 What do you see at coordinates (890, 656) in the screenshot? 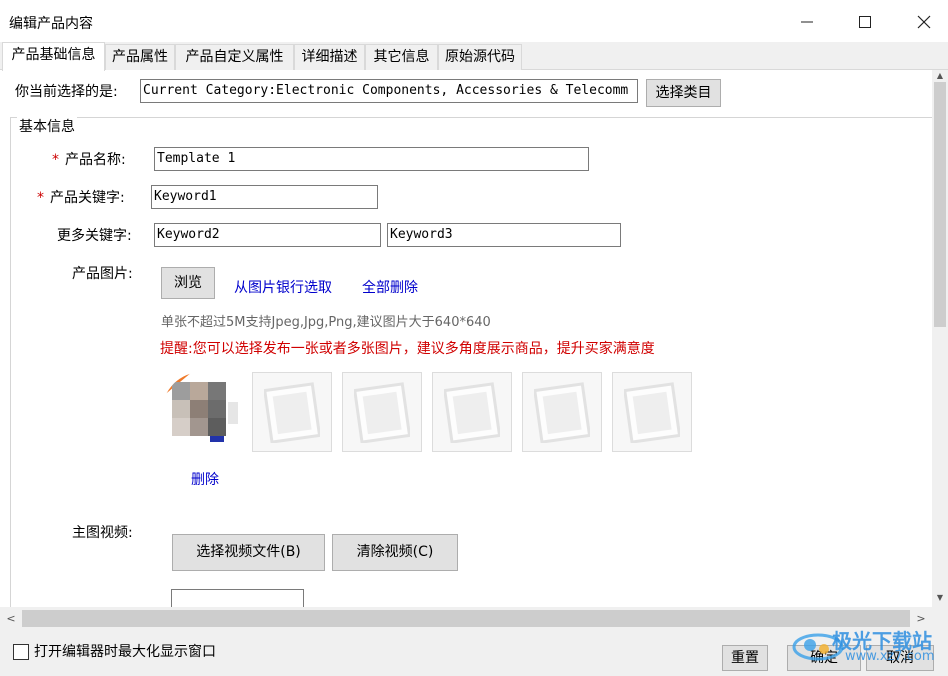
I see `watermark-url: www.xz7.com` at bounding box center [890, 656].